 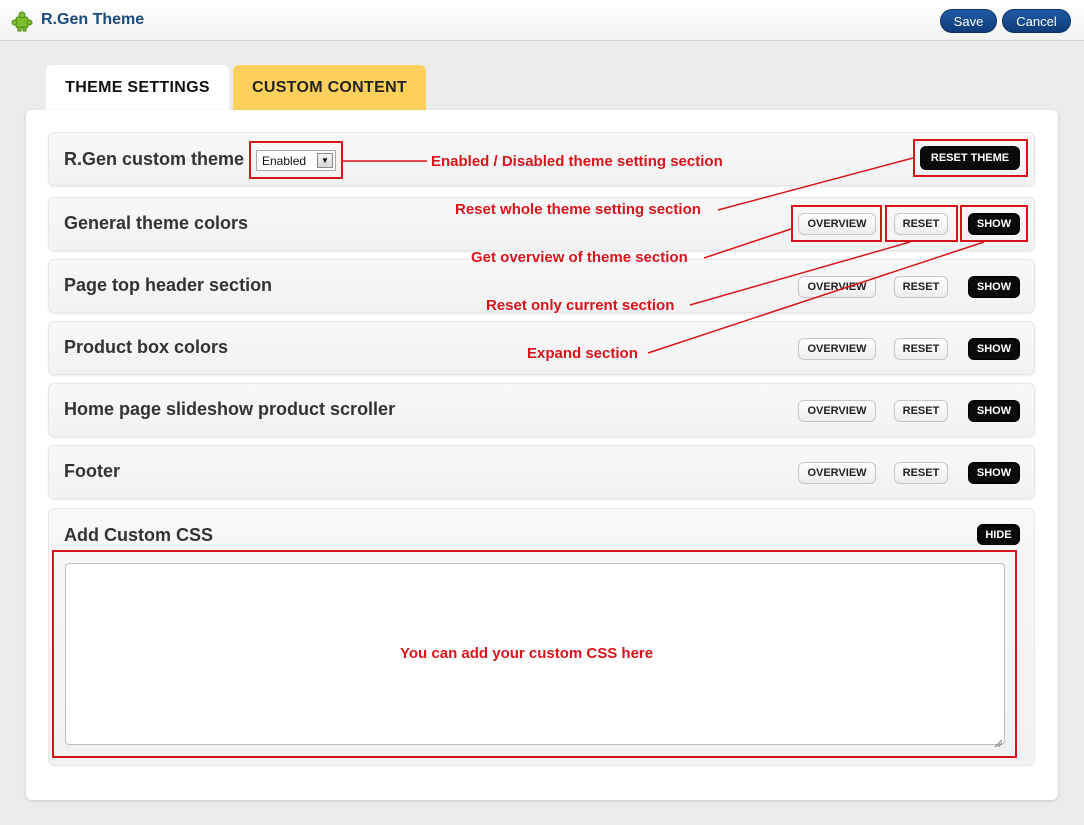 I want to click on annotation-custom-css: You can add your custom CSS here, so click(x=527, y=653).